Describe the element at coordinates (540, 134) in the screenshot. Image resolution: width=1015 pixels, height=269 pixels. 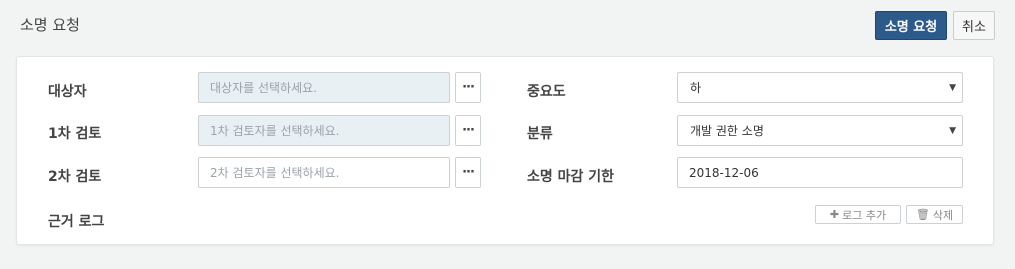
I see `category-label: 분류` at that location.